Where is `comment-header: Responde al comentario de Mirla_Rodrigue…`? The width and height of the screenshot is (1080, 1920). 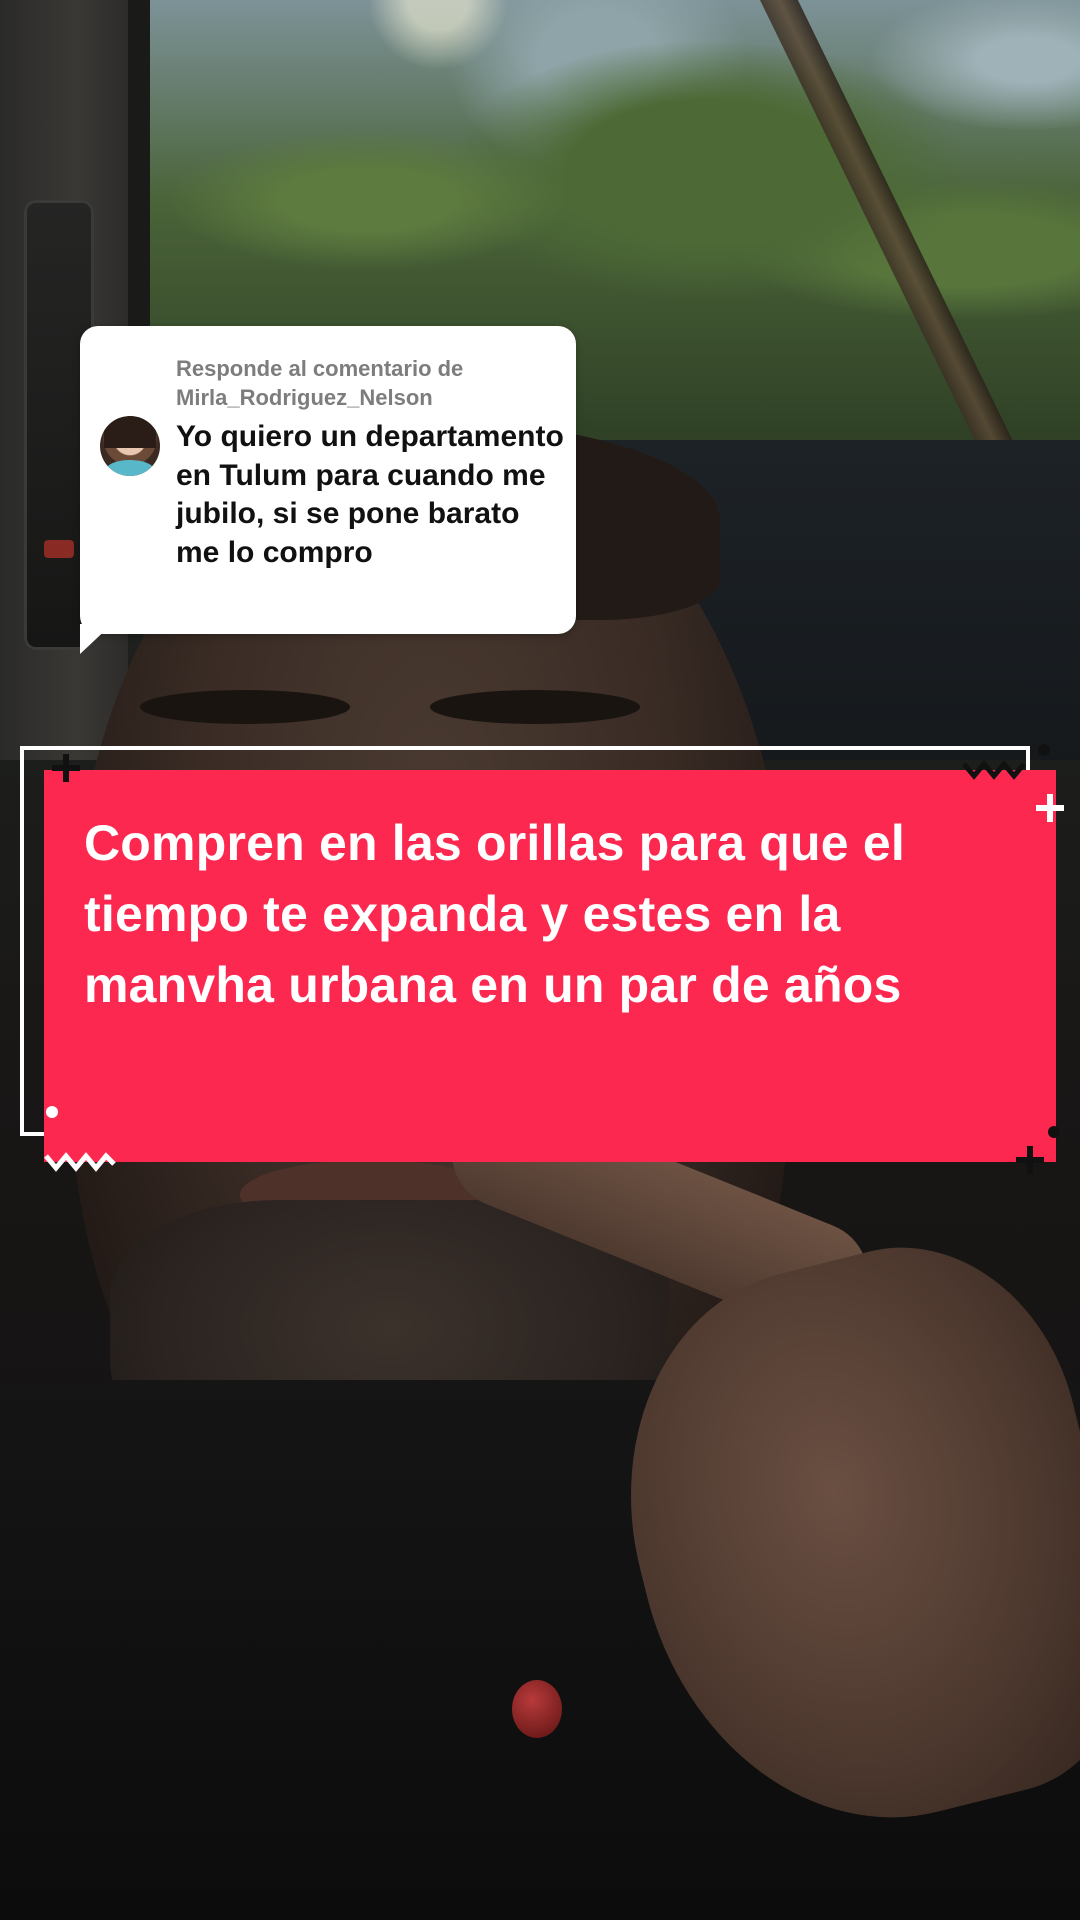 comment-header: Responde al comentario de Mirla_Rodrigue… is located at coordinates (371, 383).